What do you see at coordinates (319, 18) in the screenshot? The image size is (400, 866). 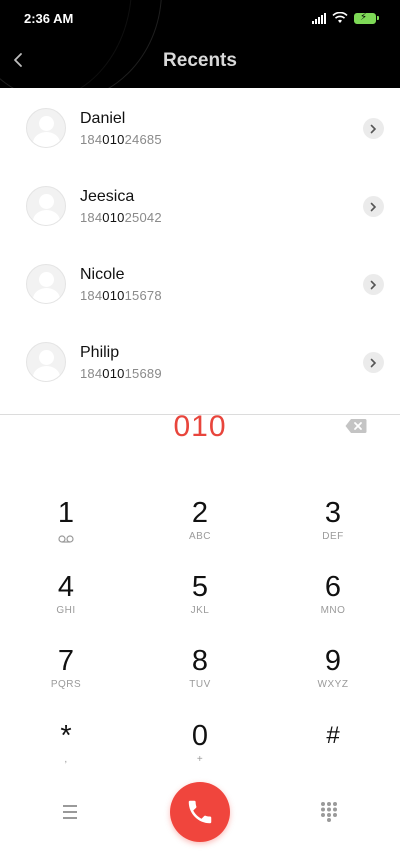 I see `signal-icon` at bounding box center [319, 18].